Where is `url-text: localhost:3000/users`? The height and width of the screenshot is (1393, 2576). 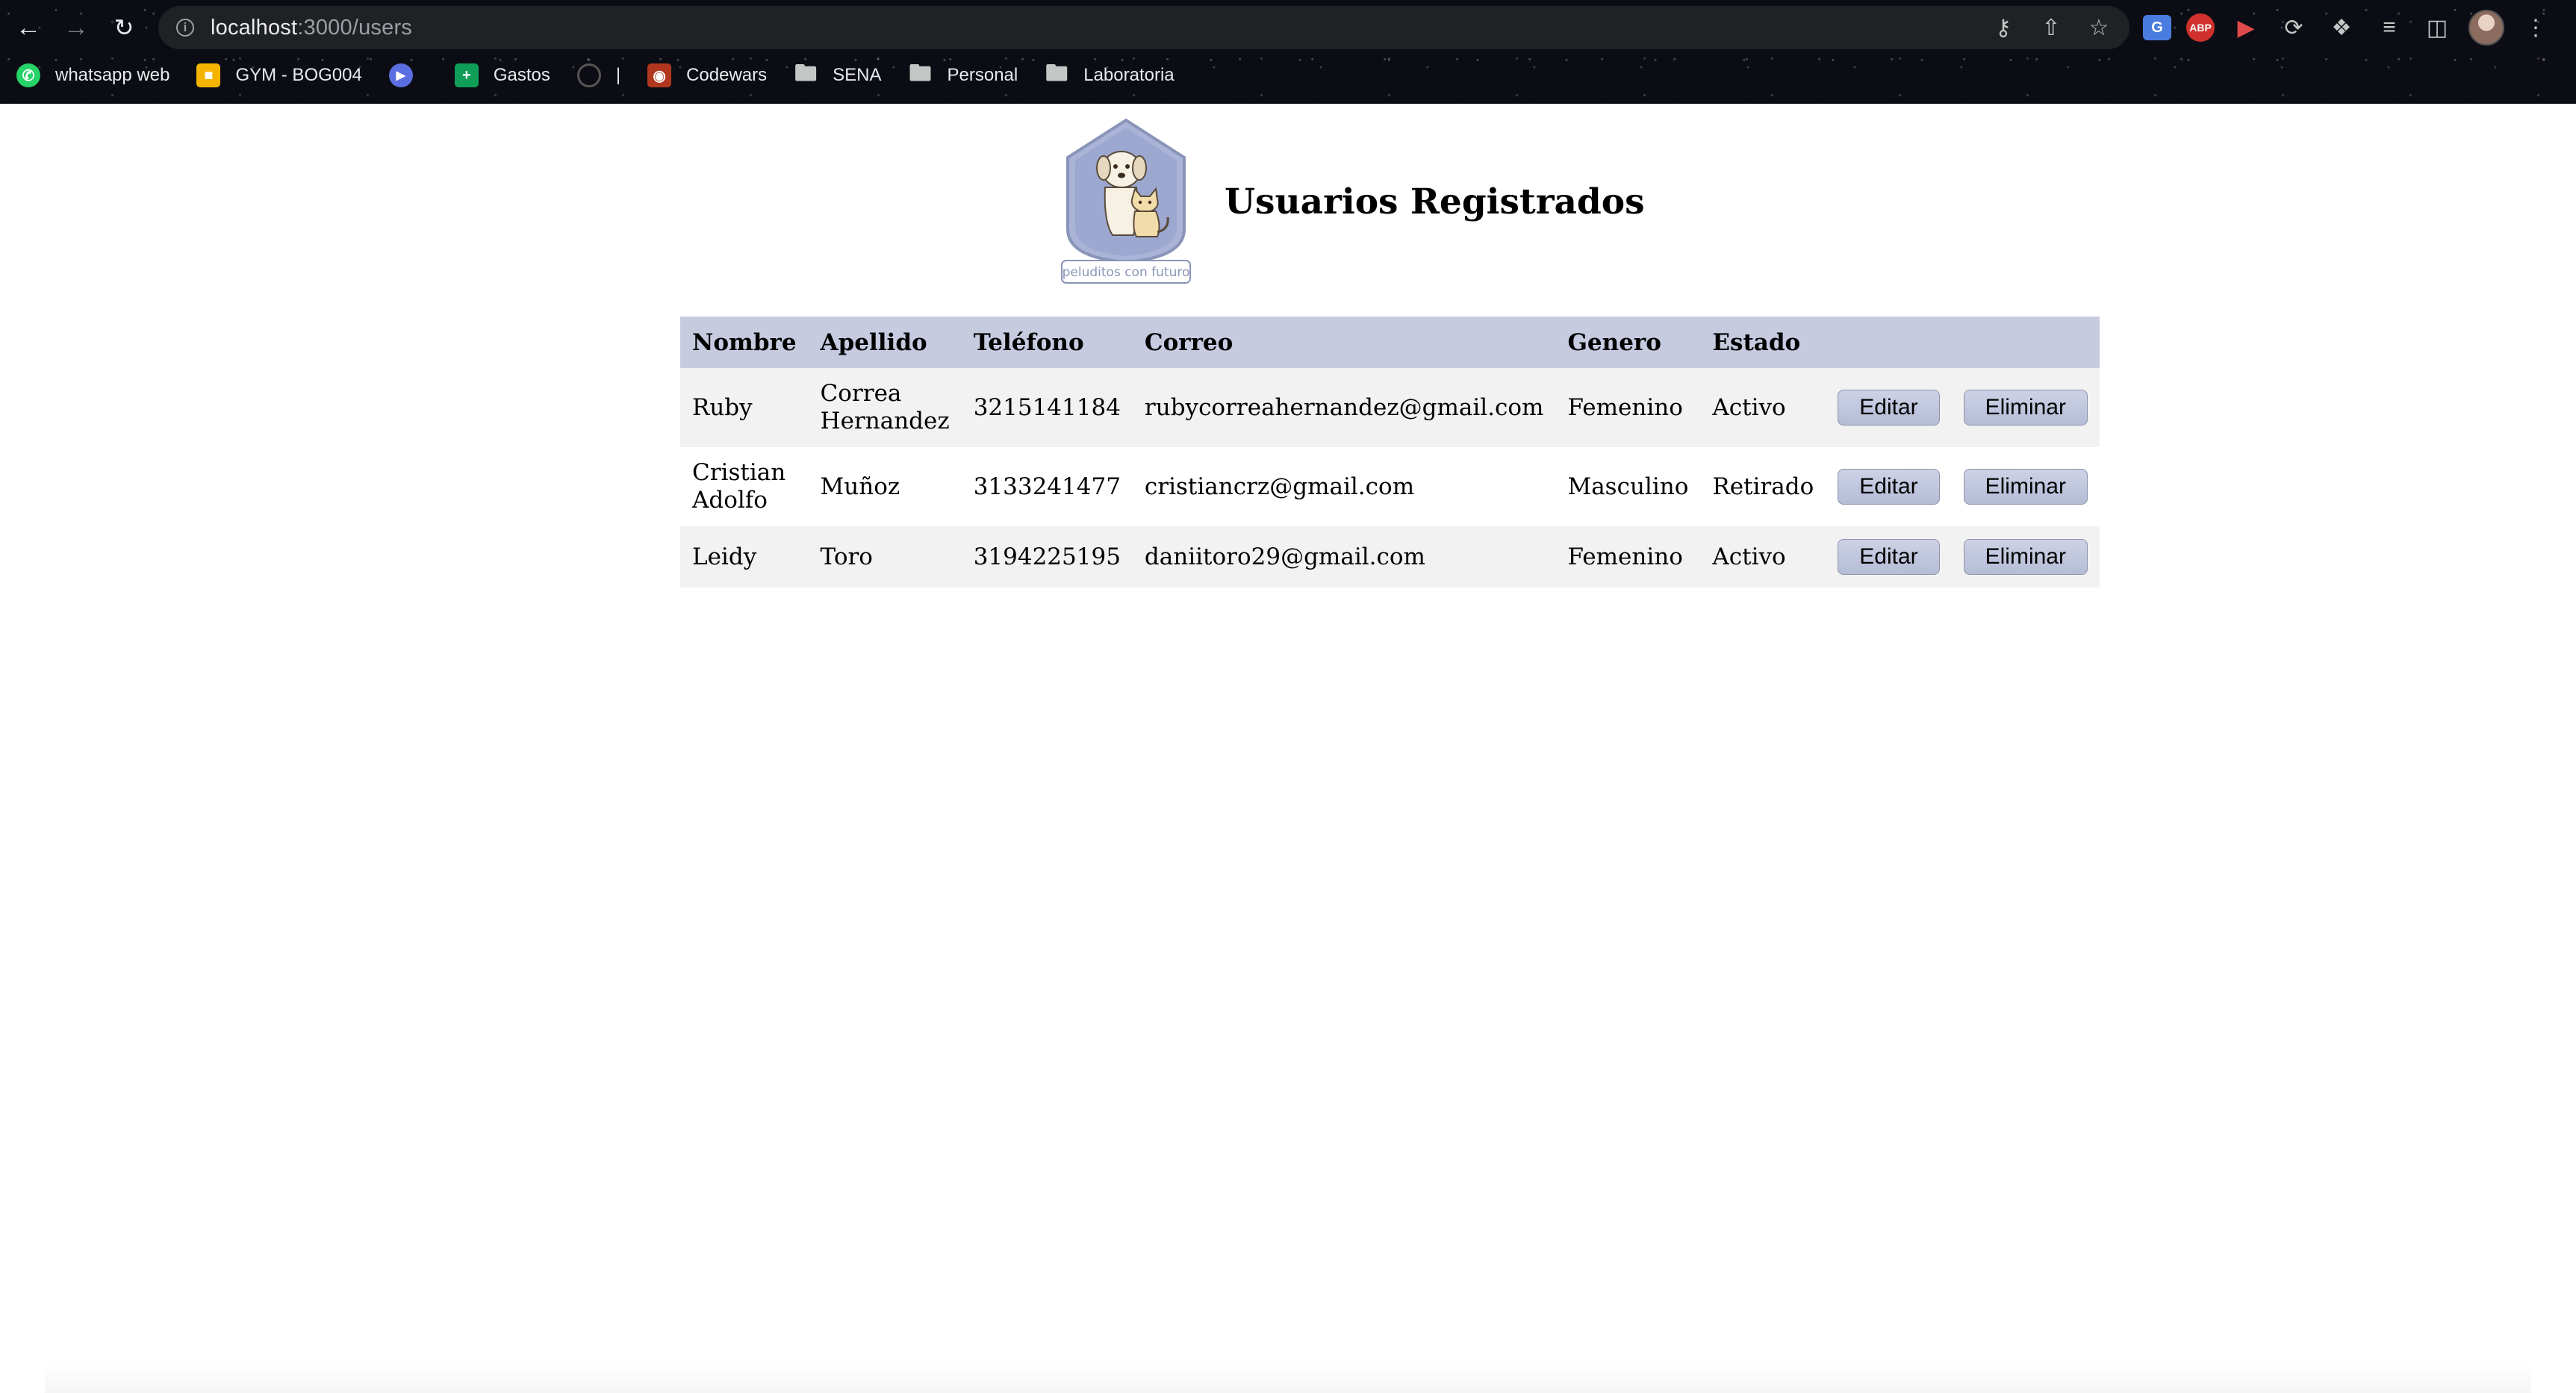
url-text: localhost:3000/users is located at coordinates (311, 28).